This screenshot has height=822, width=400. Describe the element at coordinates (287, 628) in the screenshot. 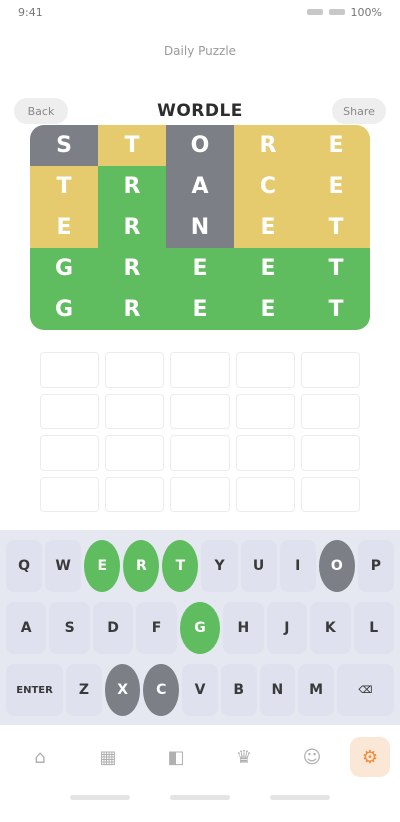

I see `key-j: J` at that location.